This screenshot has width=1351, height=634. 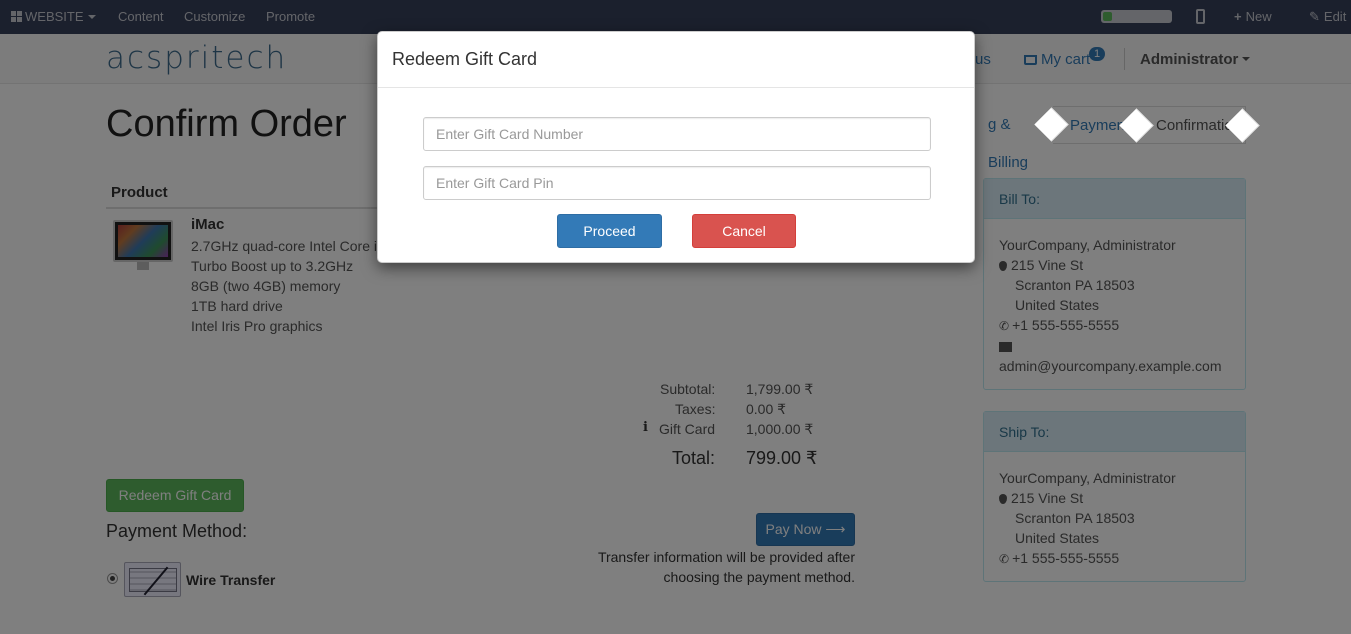 What do you see at coordinates (676, 60) in the screenshot?
I see `modal-header: Redeem Gift Card` at bounding box center [676, 60].